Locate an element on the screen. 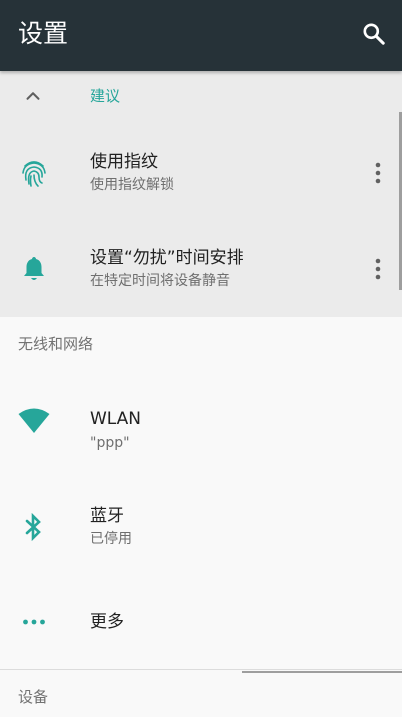  settings-item-subtitle: "ppp" is located at coordinates (110, 443).